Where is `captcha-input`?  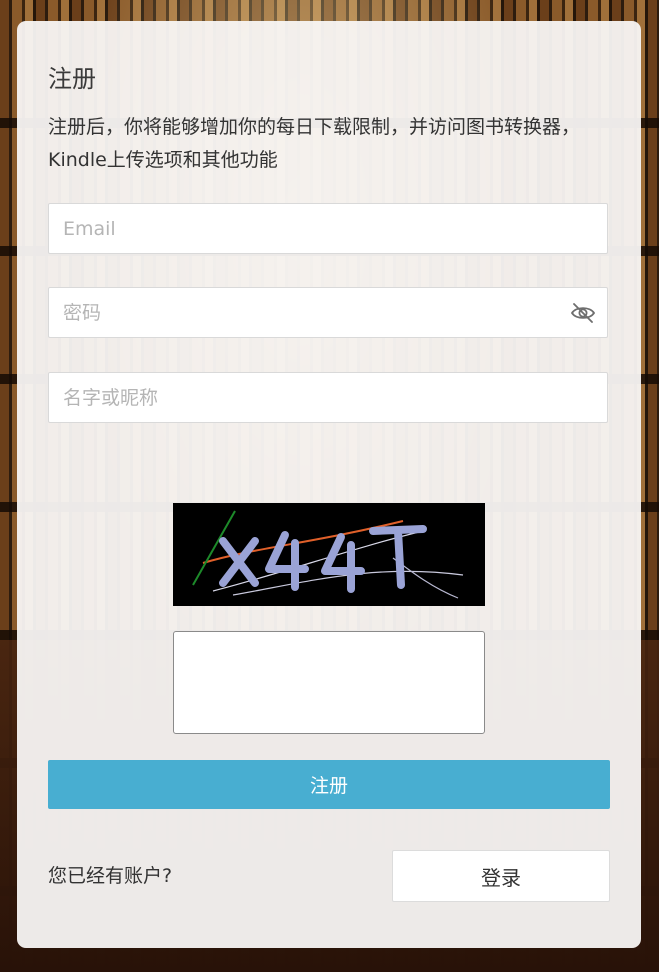 captcha-input is located at coordinates (329, 682).